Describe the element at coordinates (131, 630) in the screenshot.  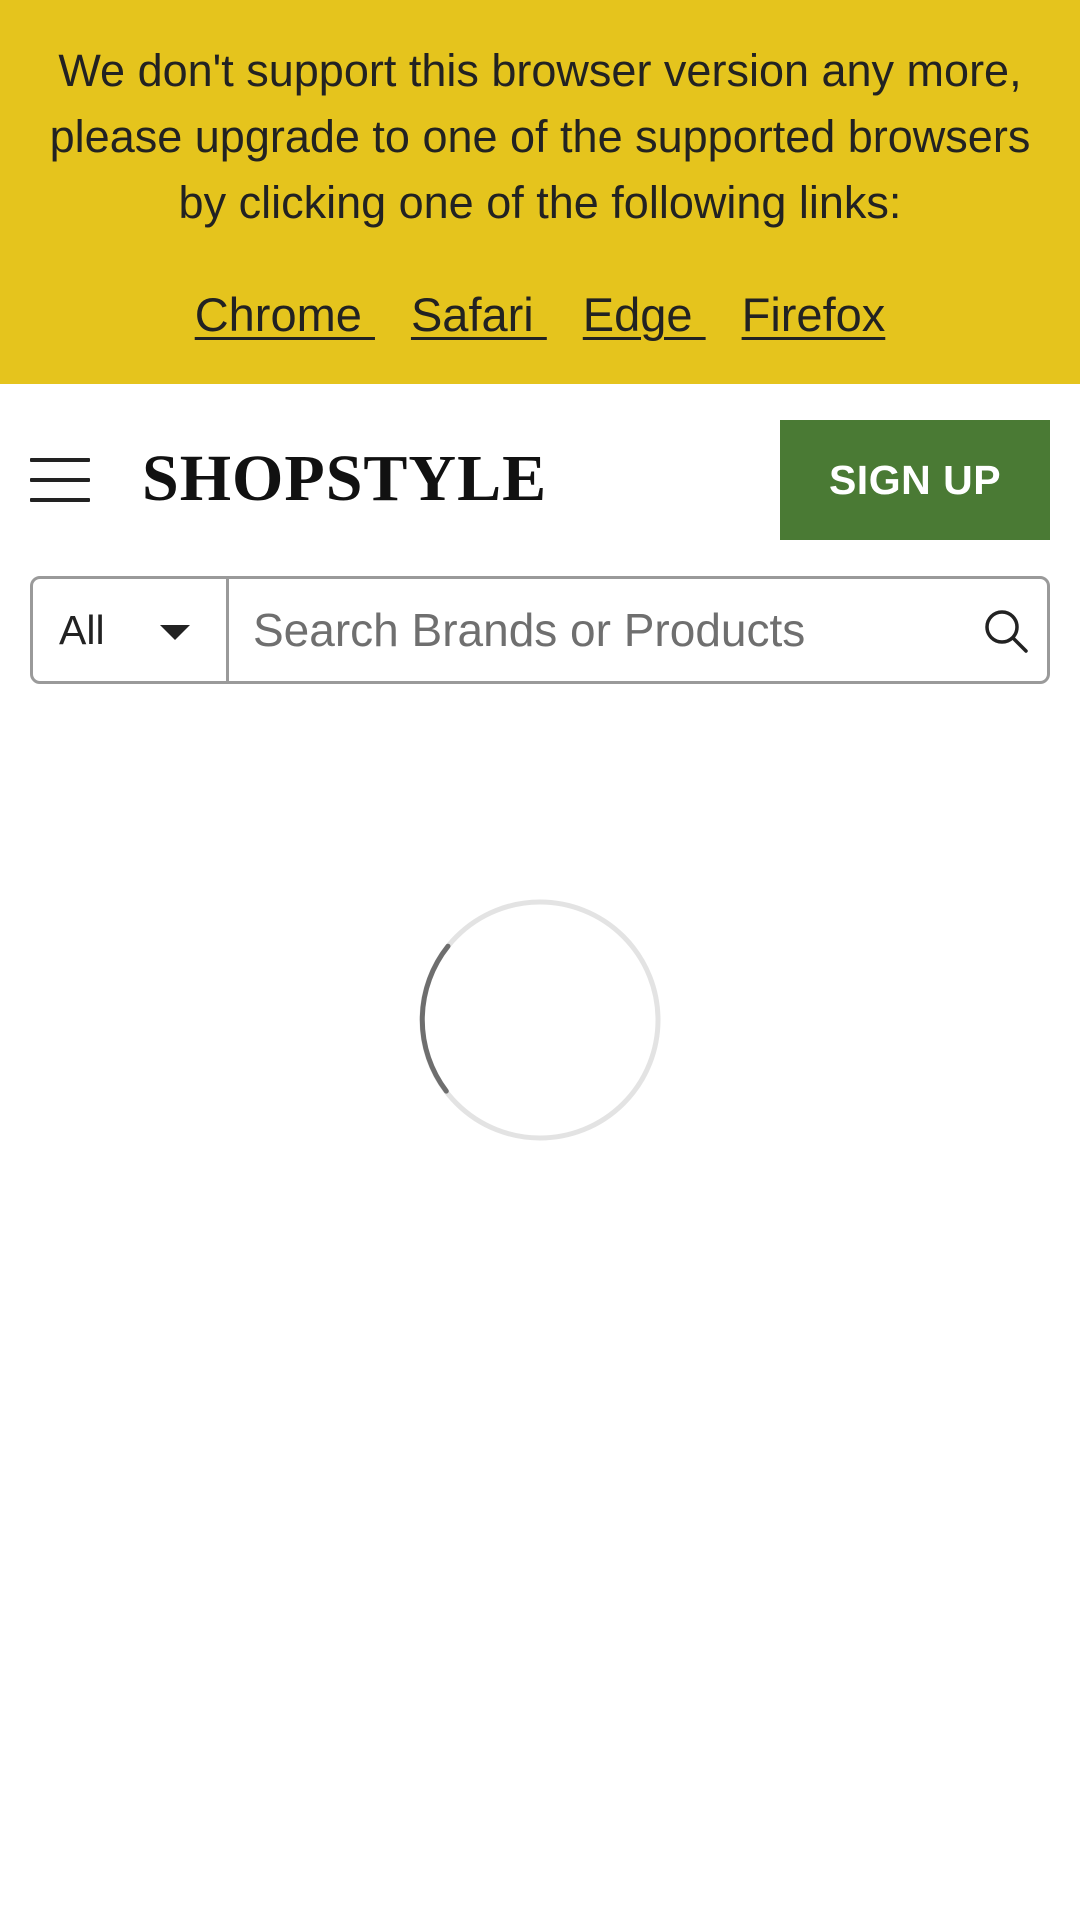
I see `category-dropdown: All` at that location.